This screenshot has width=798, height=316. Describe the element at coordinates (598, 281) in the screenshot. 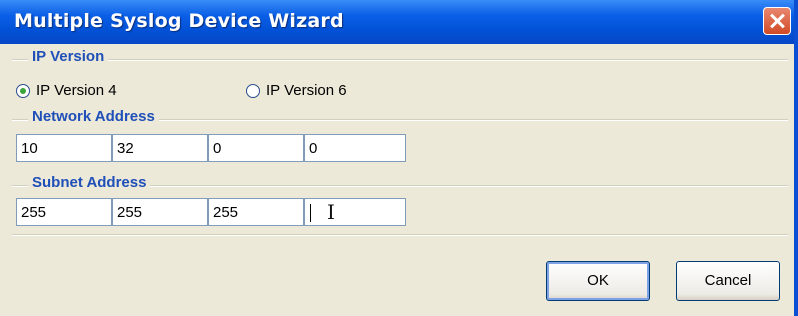

I see `ok-button: OK` at that location.